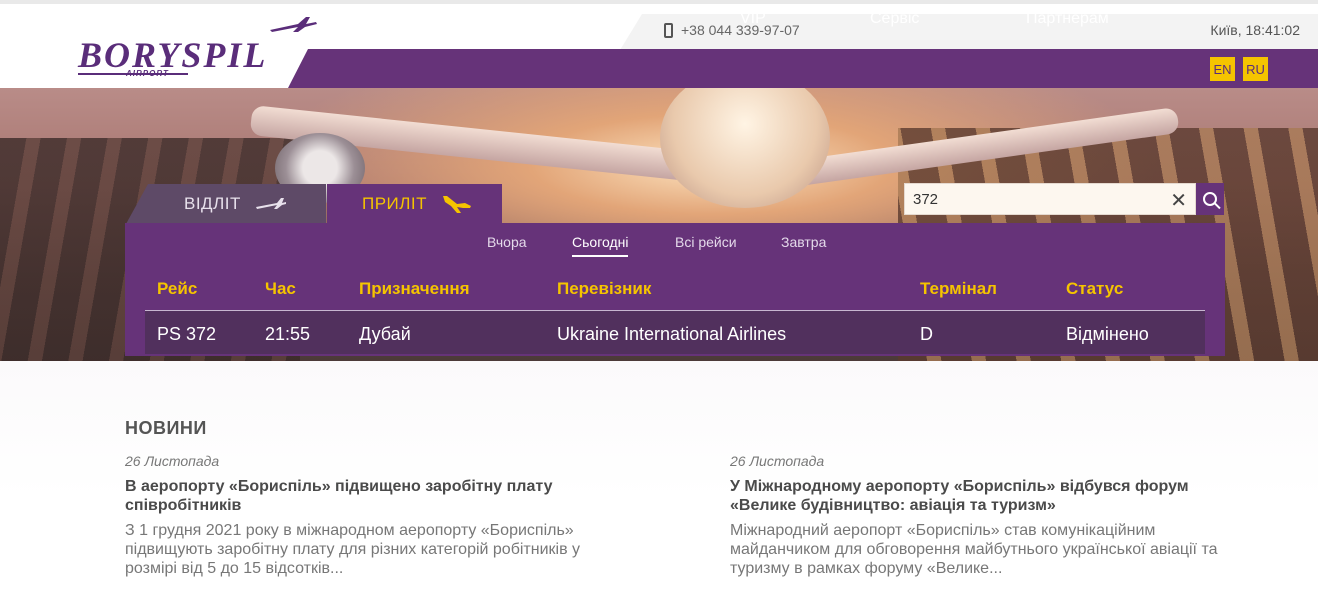  I want to click on departure-plane-icon, so click(270, 203).